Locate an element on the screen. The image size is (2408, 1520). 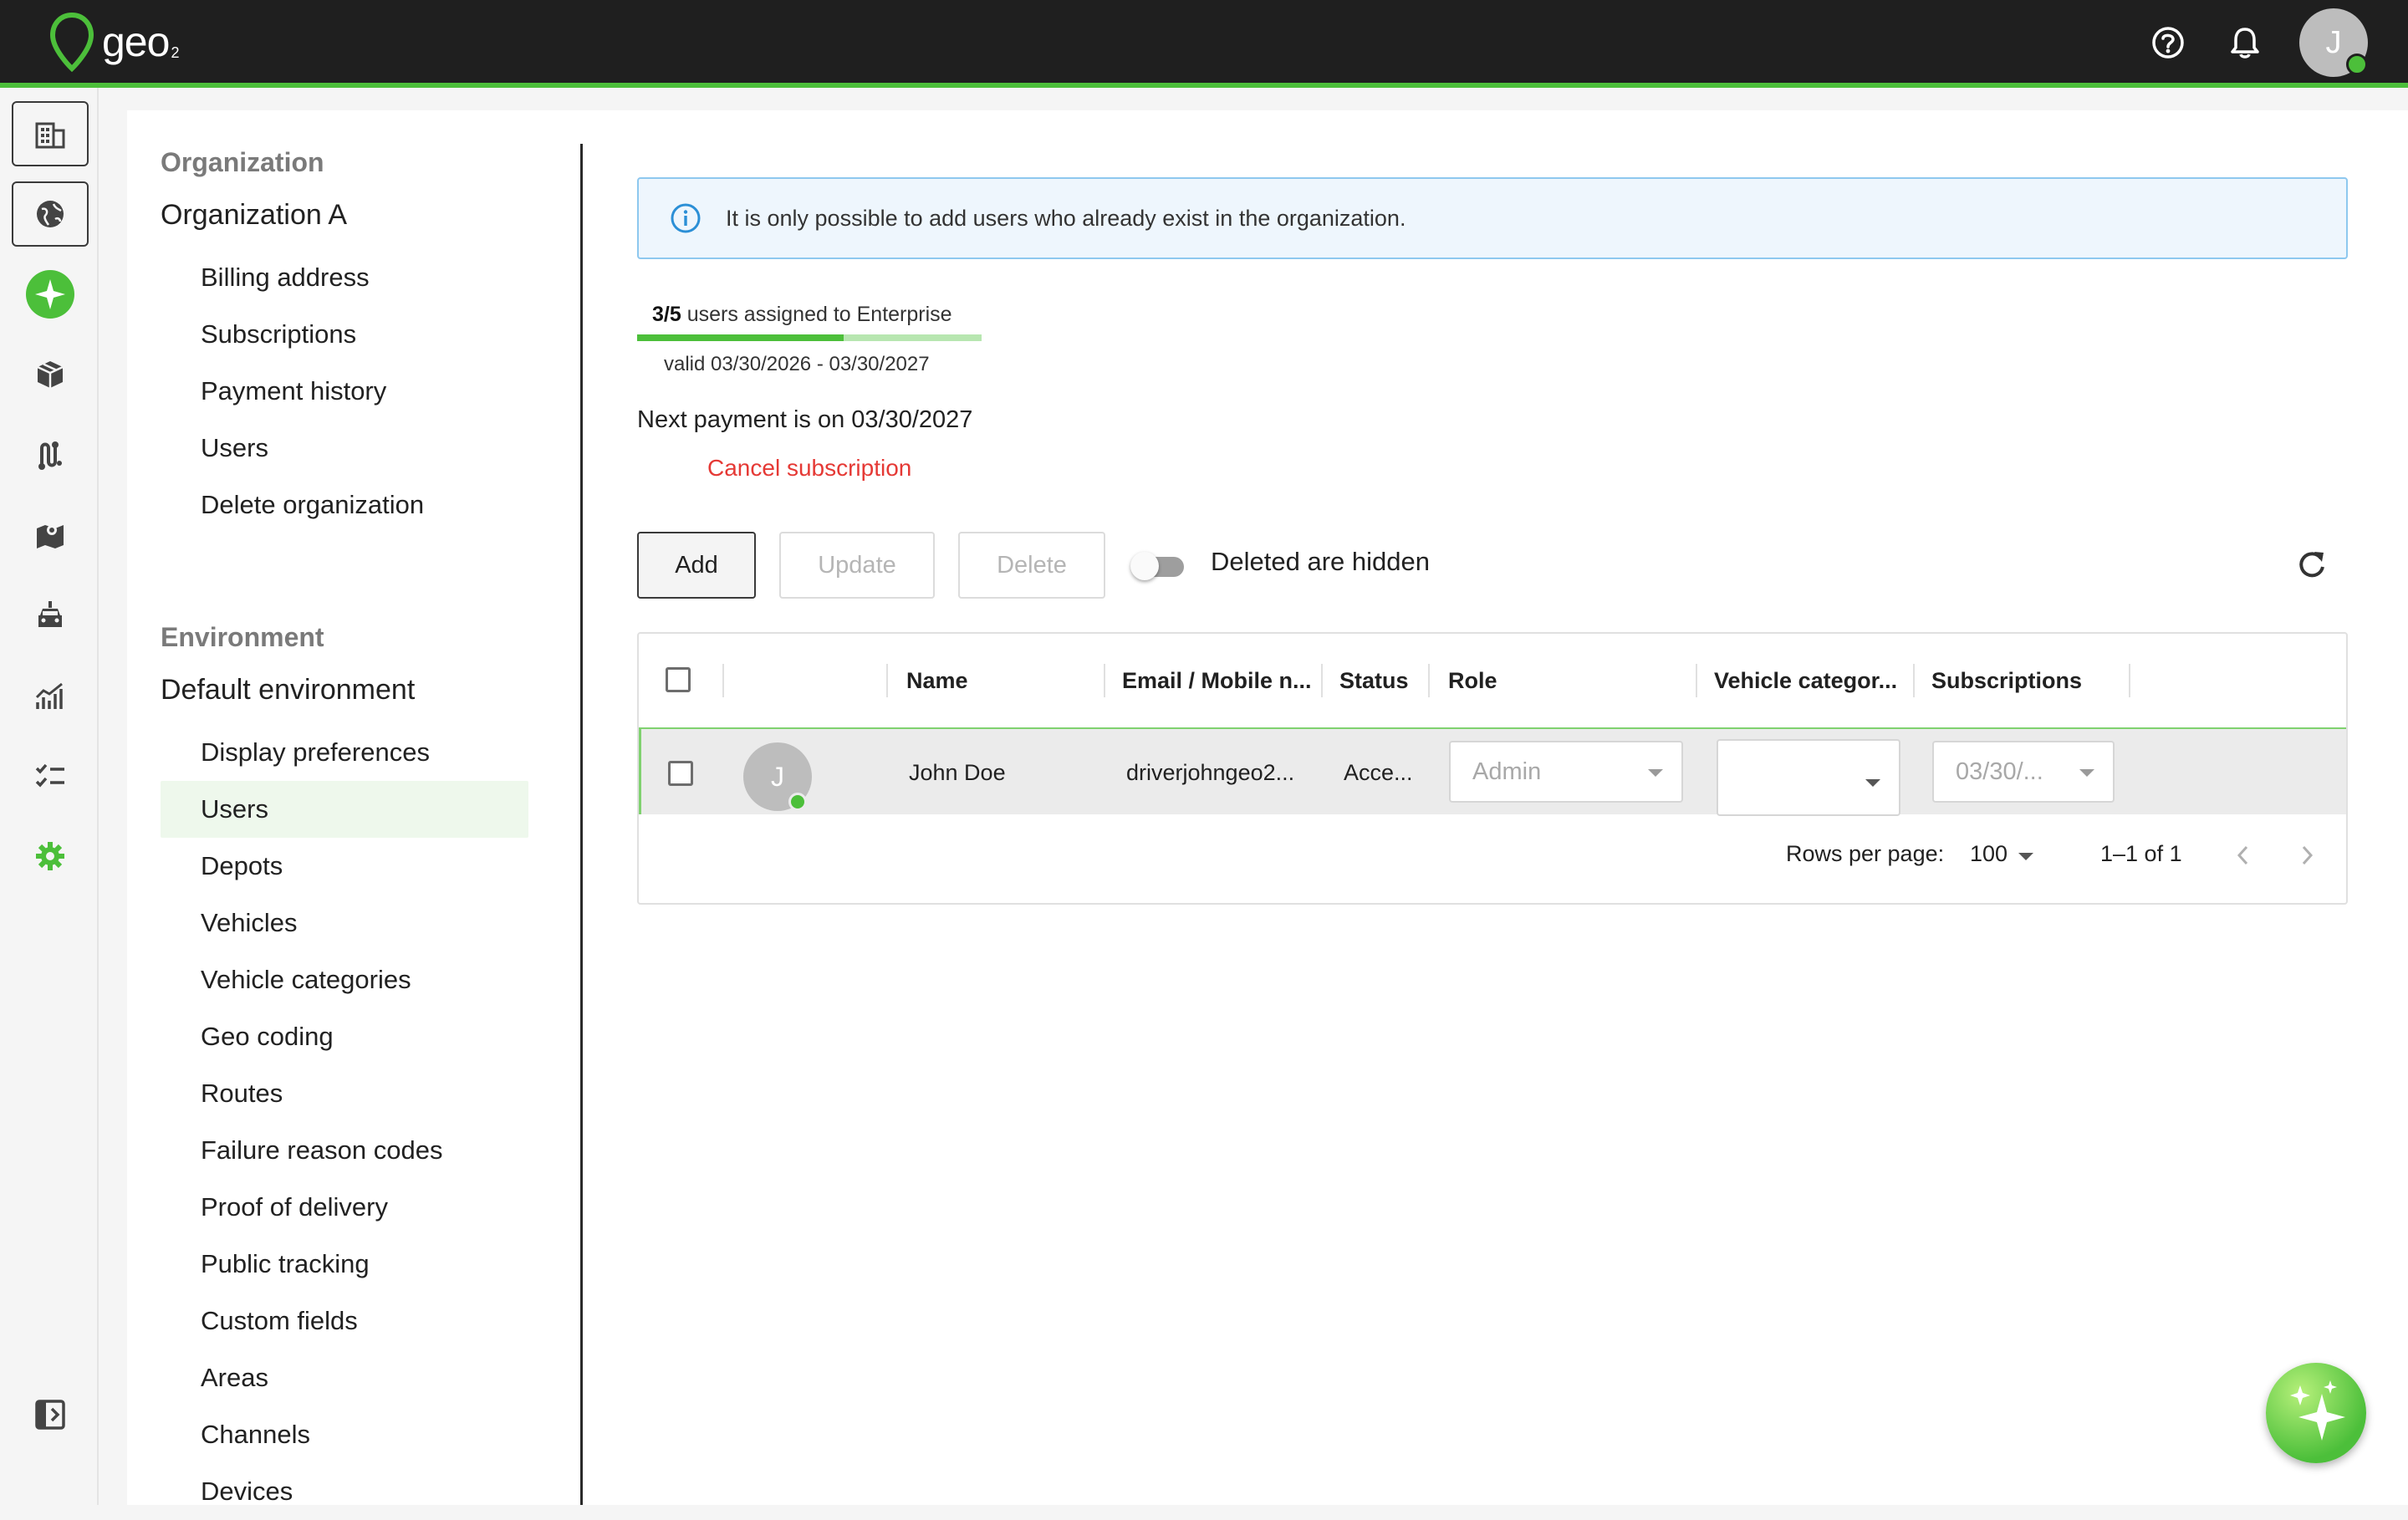
assigned-users-text: 3/5 users assigned to Enterprise is located at coordinates (802, 315).